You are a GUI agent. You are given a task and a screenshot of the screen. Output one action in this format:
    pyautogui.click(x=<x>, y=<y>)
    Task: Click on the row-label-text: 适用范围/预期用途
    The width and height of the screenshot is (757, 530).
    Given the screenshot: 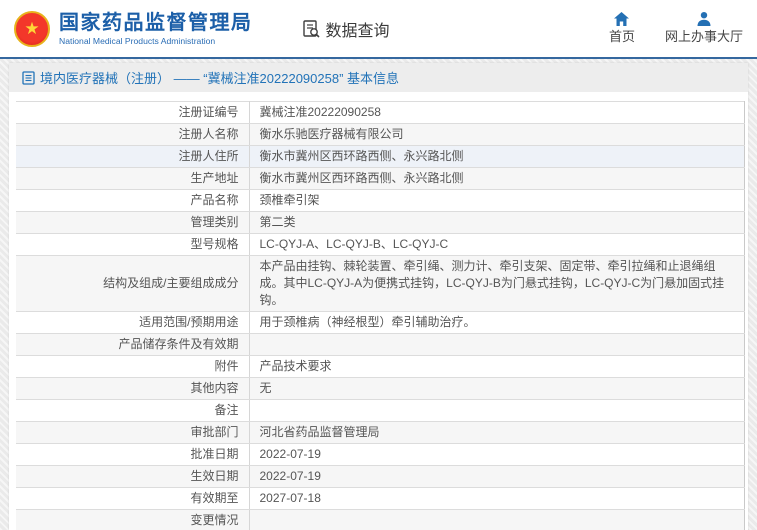 What is the action you would take?
    pyautogui.click(x=189, y=322)
    